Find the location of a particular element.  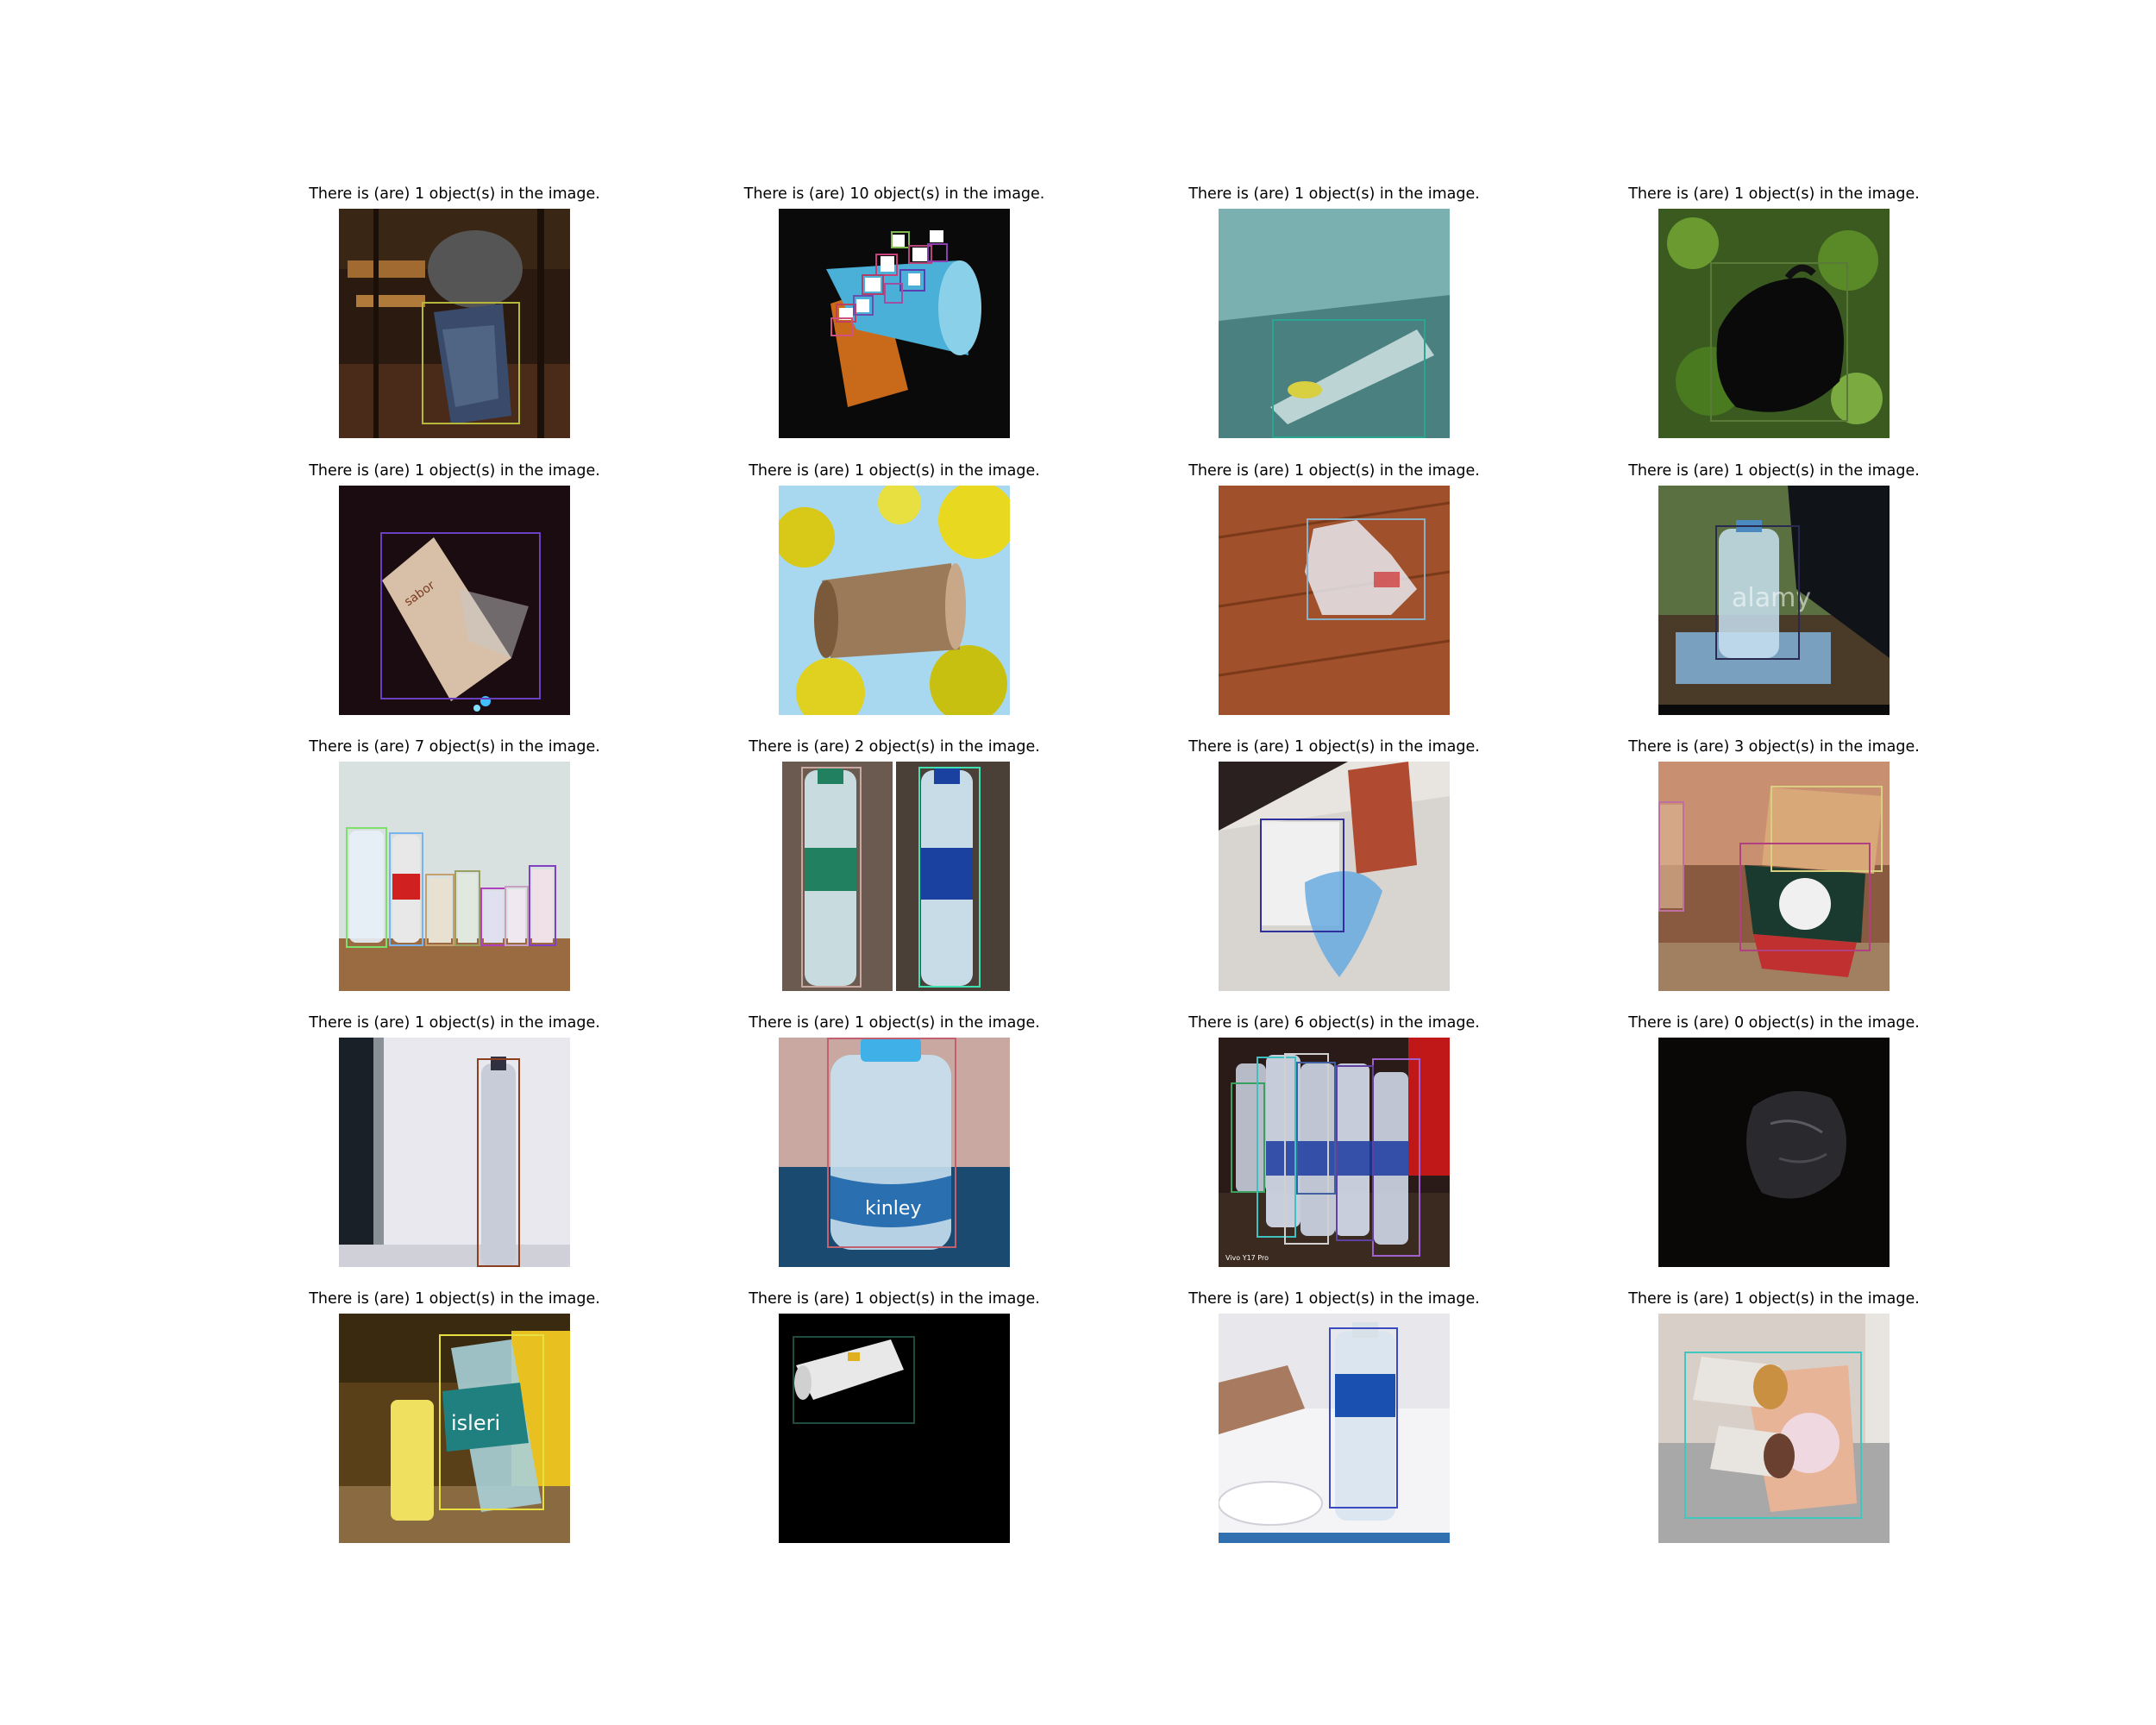

panel-4: There is (are) 1 object(s) in the image. is located at coordinates (1774, 311).